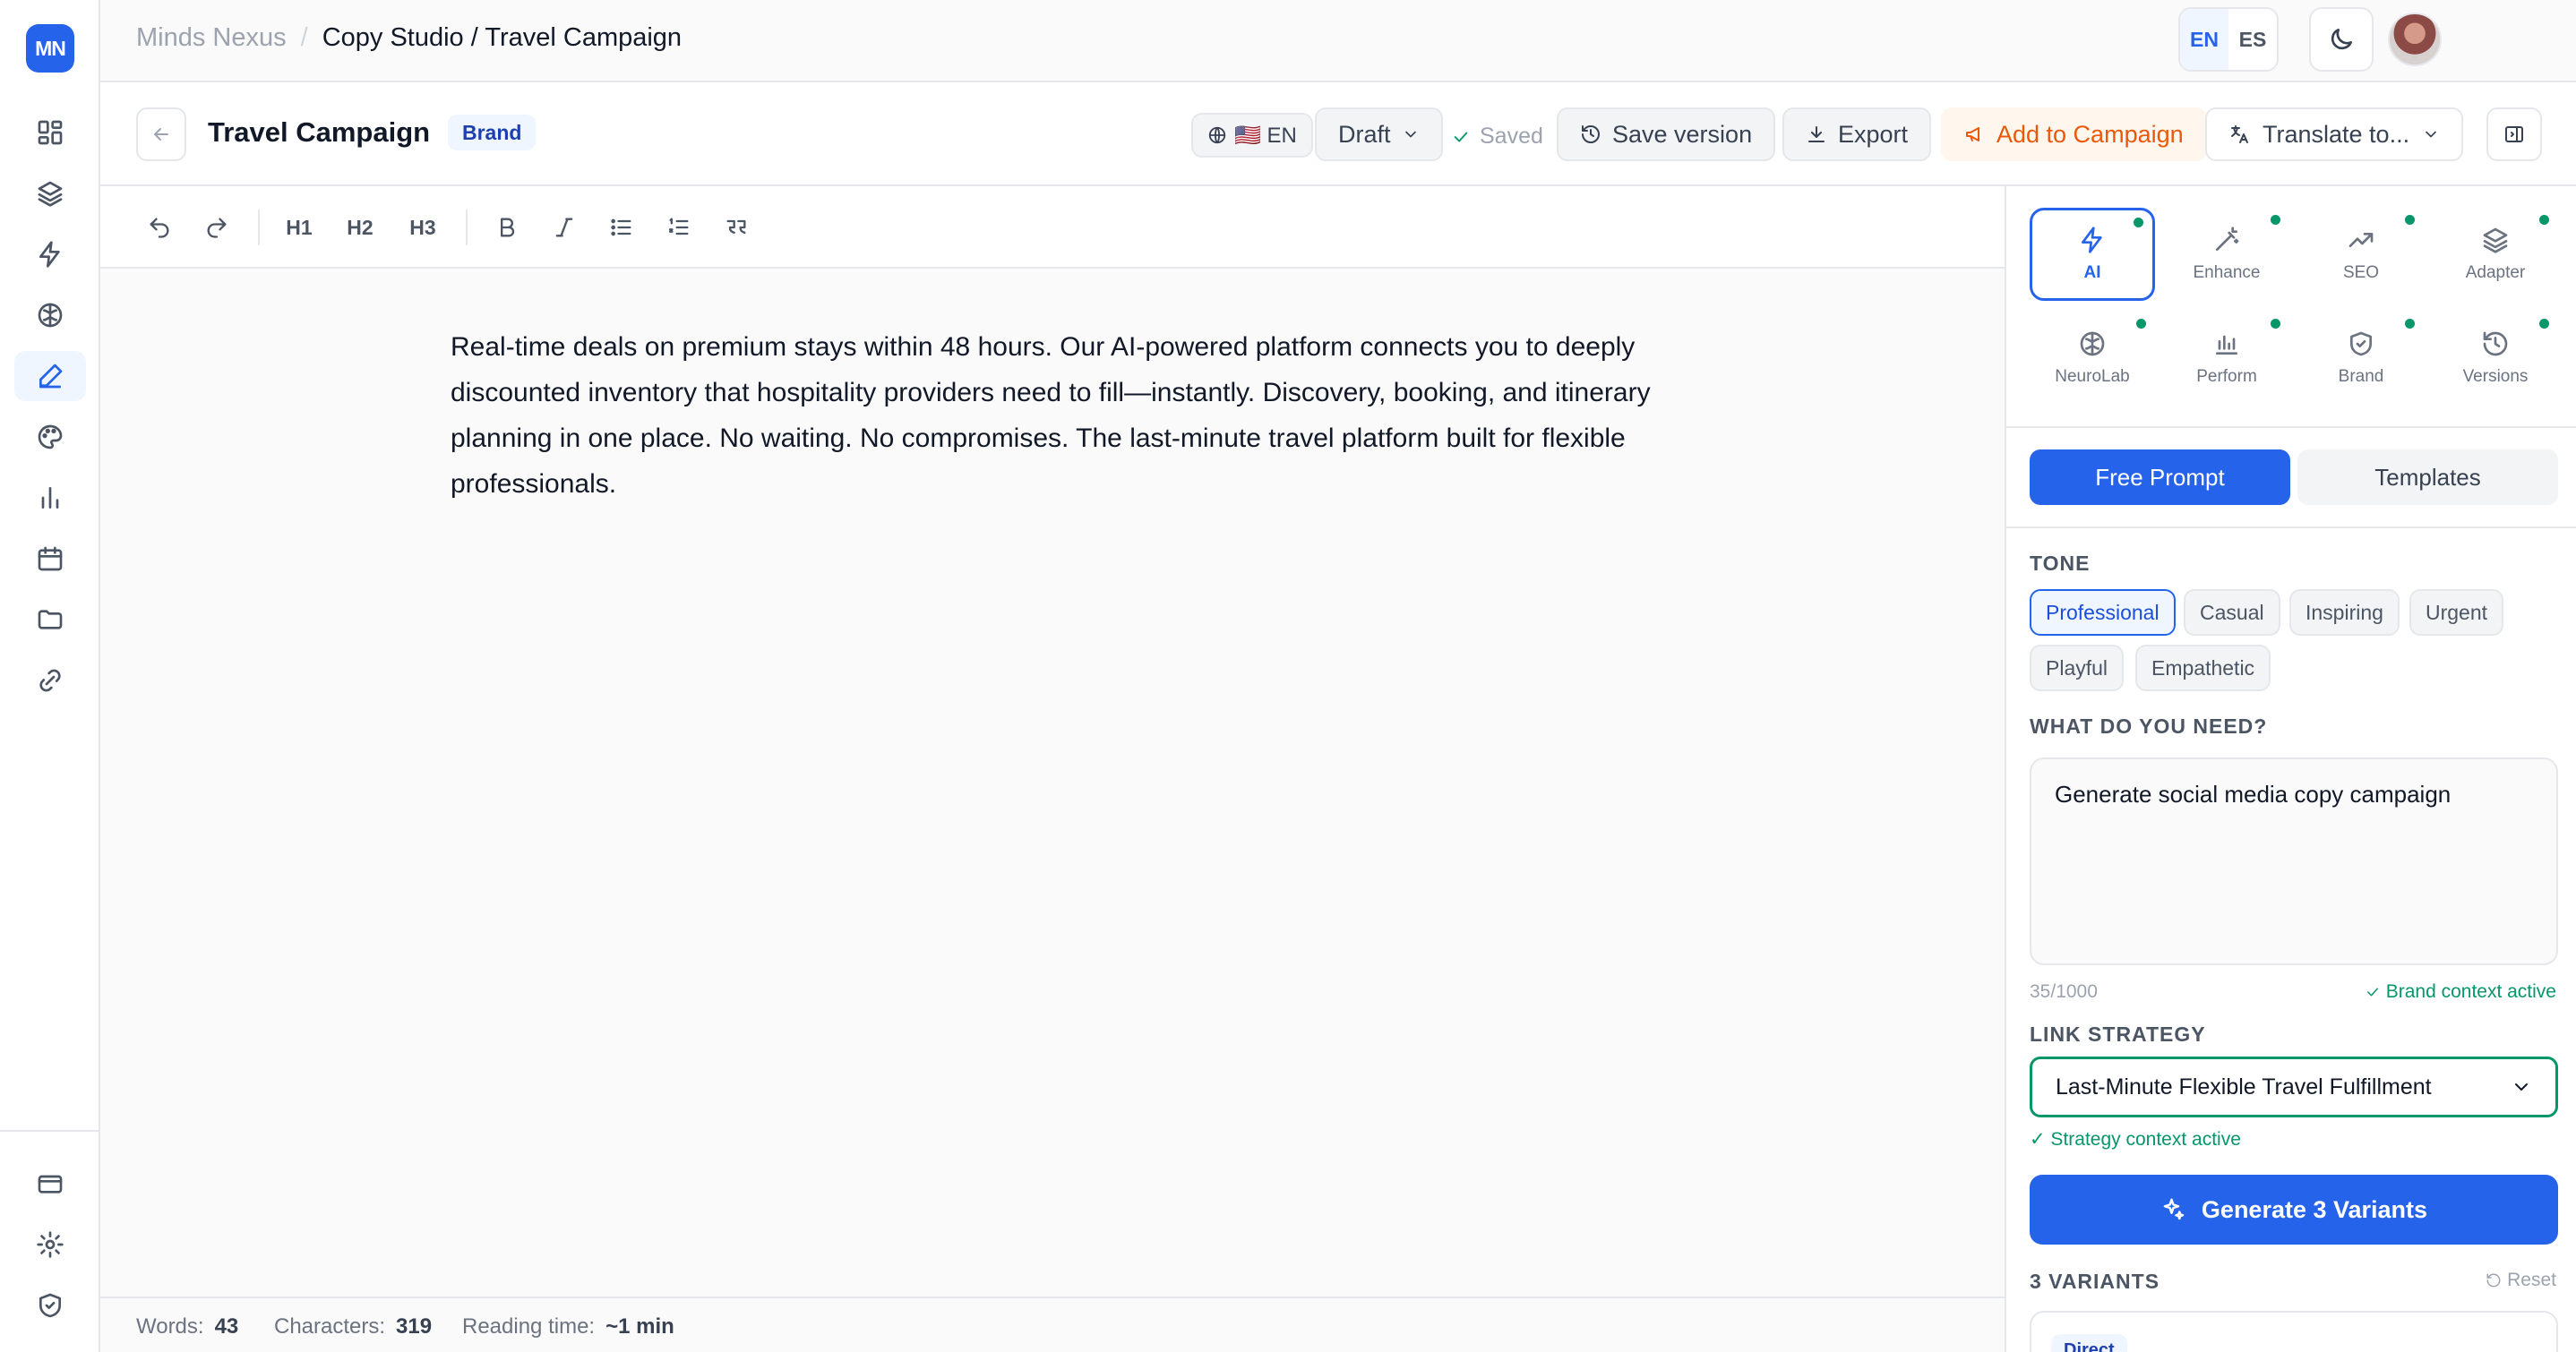  I want to click on tool-label: Versions, so click(2495, 376).